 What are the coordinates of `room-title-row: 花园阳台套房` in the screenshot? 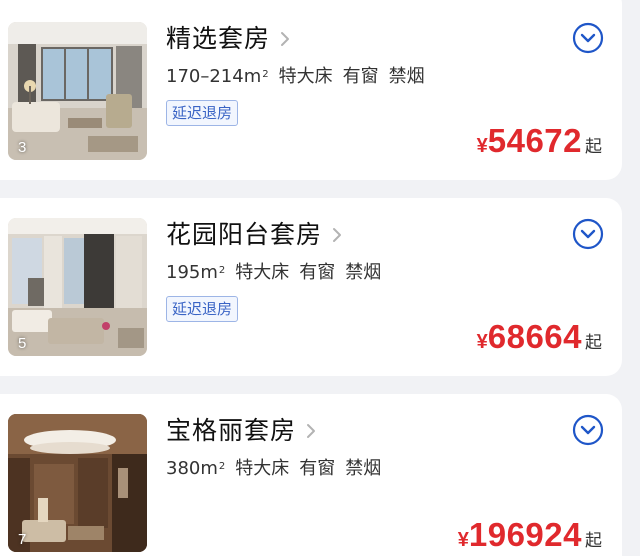 It's located at (255, 235).